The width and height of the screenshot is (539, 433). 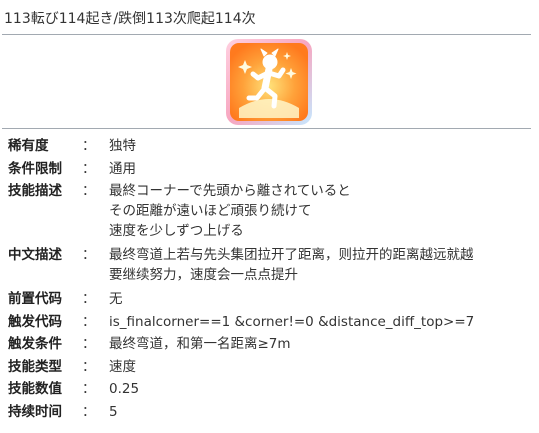 I want to click on condition-limit-row: 条件限制 ： 通用, so click(x=270, y=169).